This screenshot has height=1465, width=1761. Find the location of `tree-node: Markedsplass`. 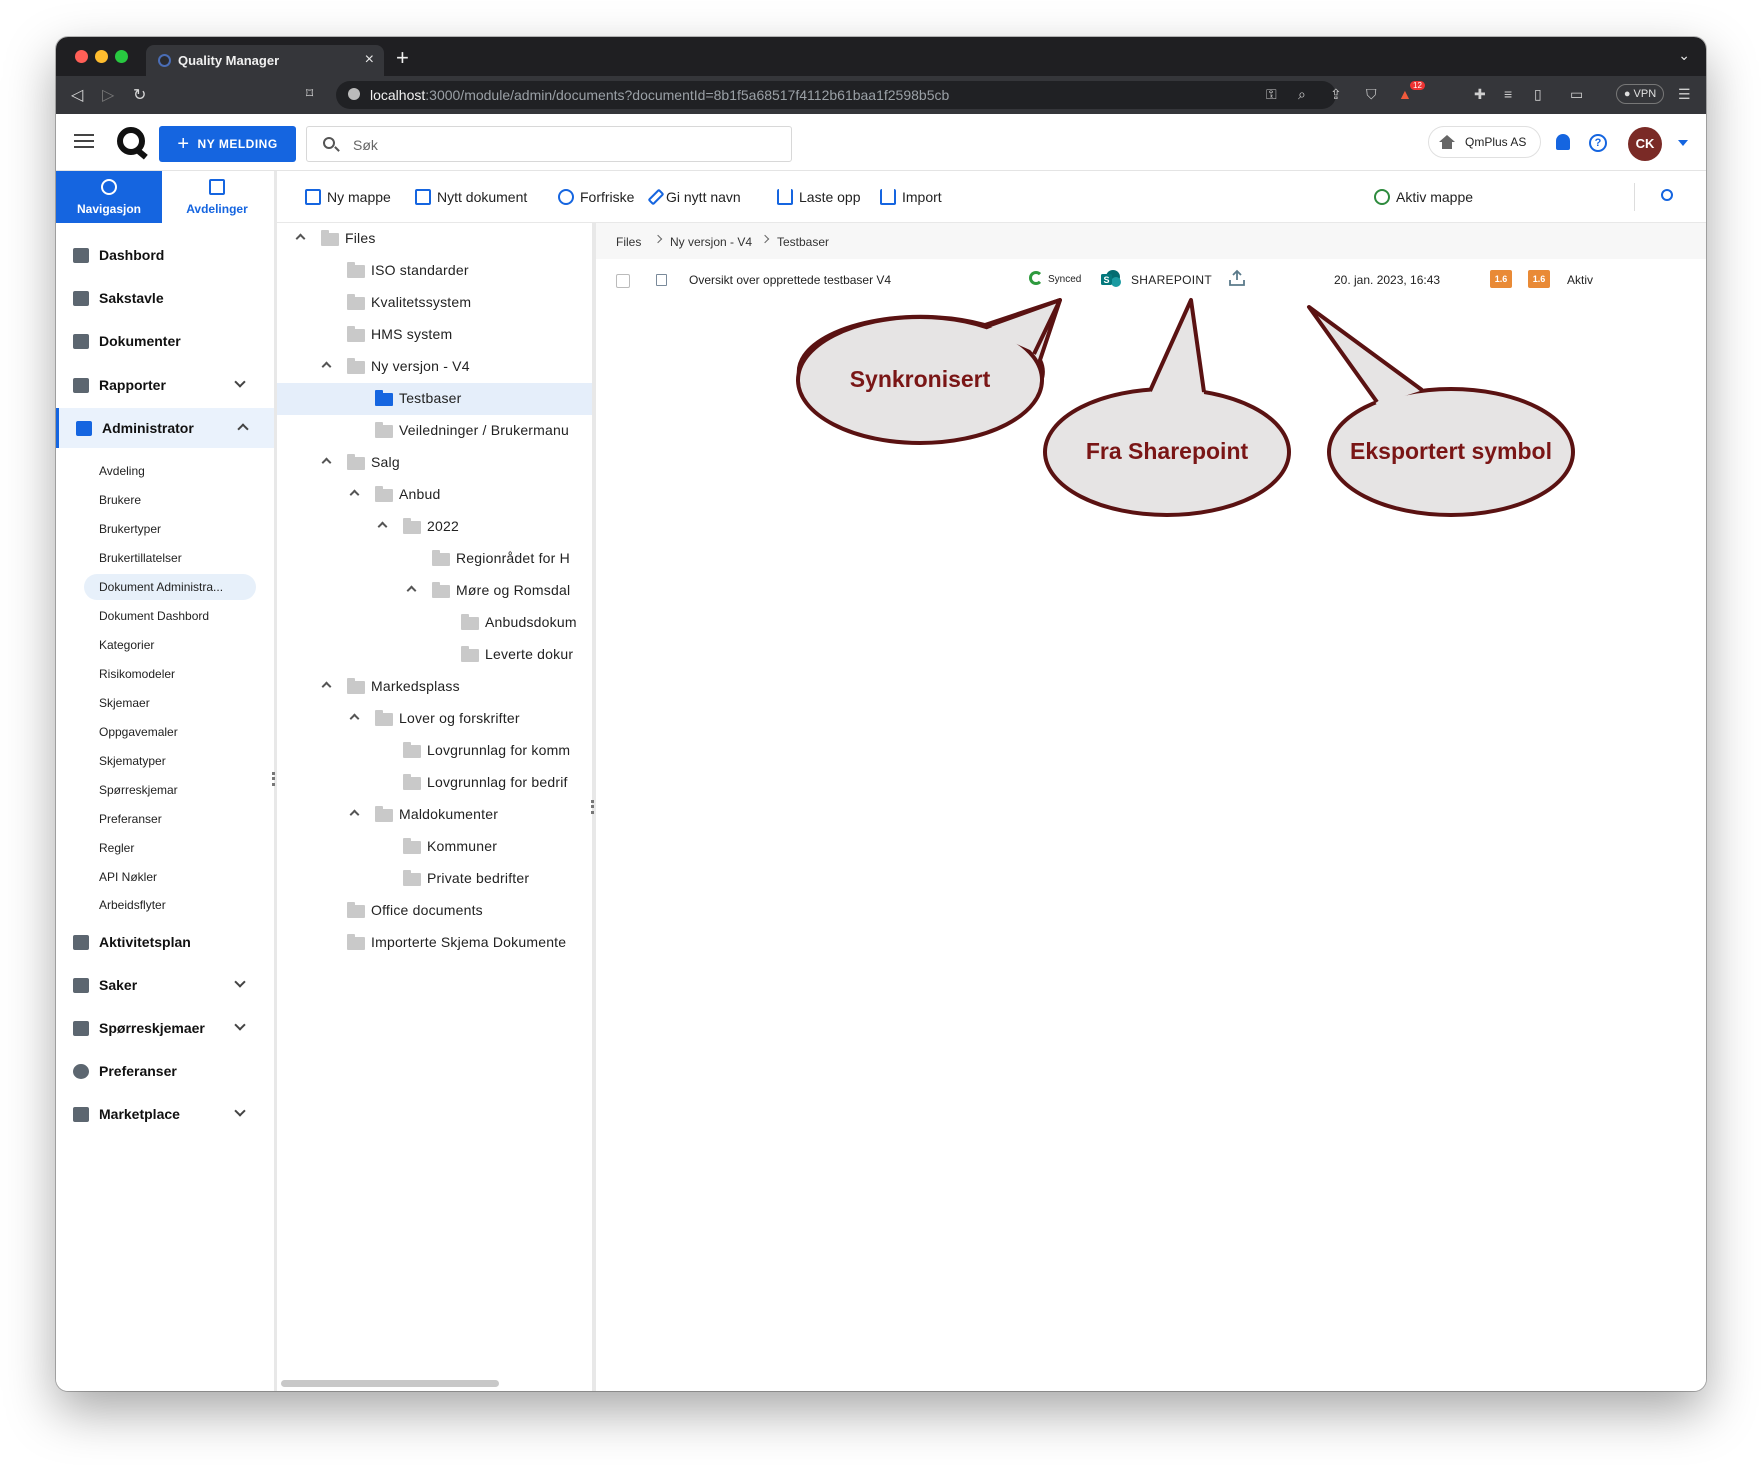

tree-node: Markedsplass is located at coordinates (434, 687).